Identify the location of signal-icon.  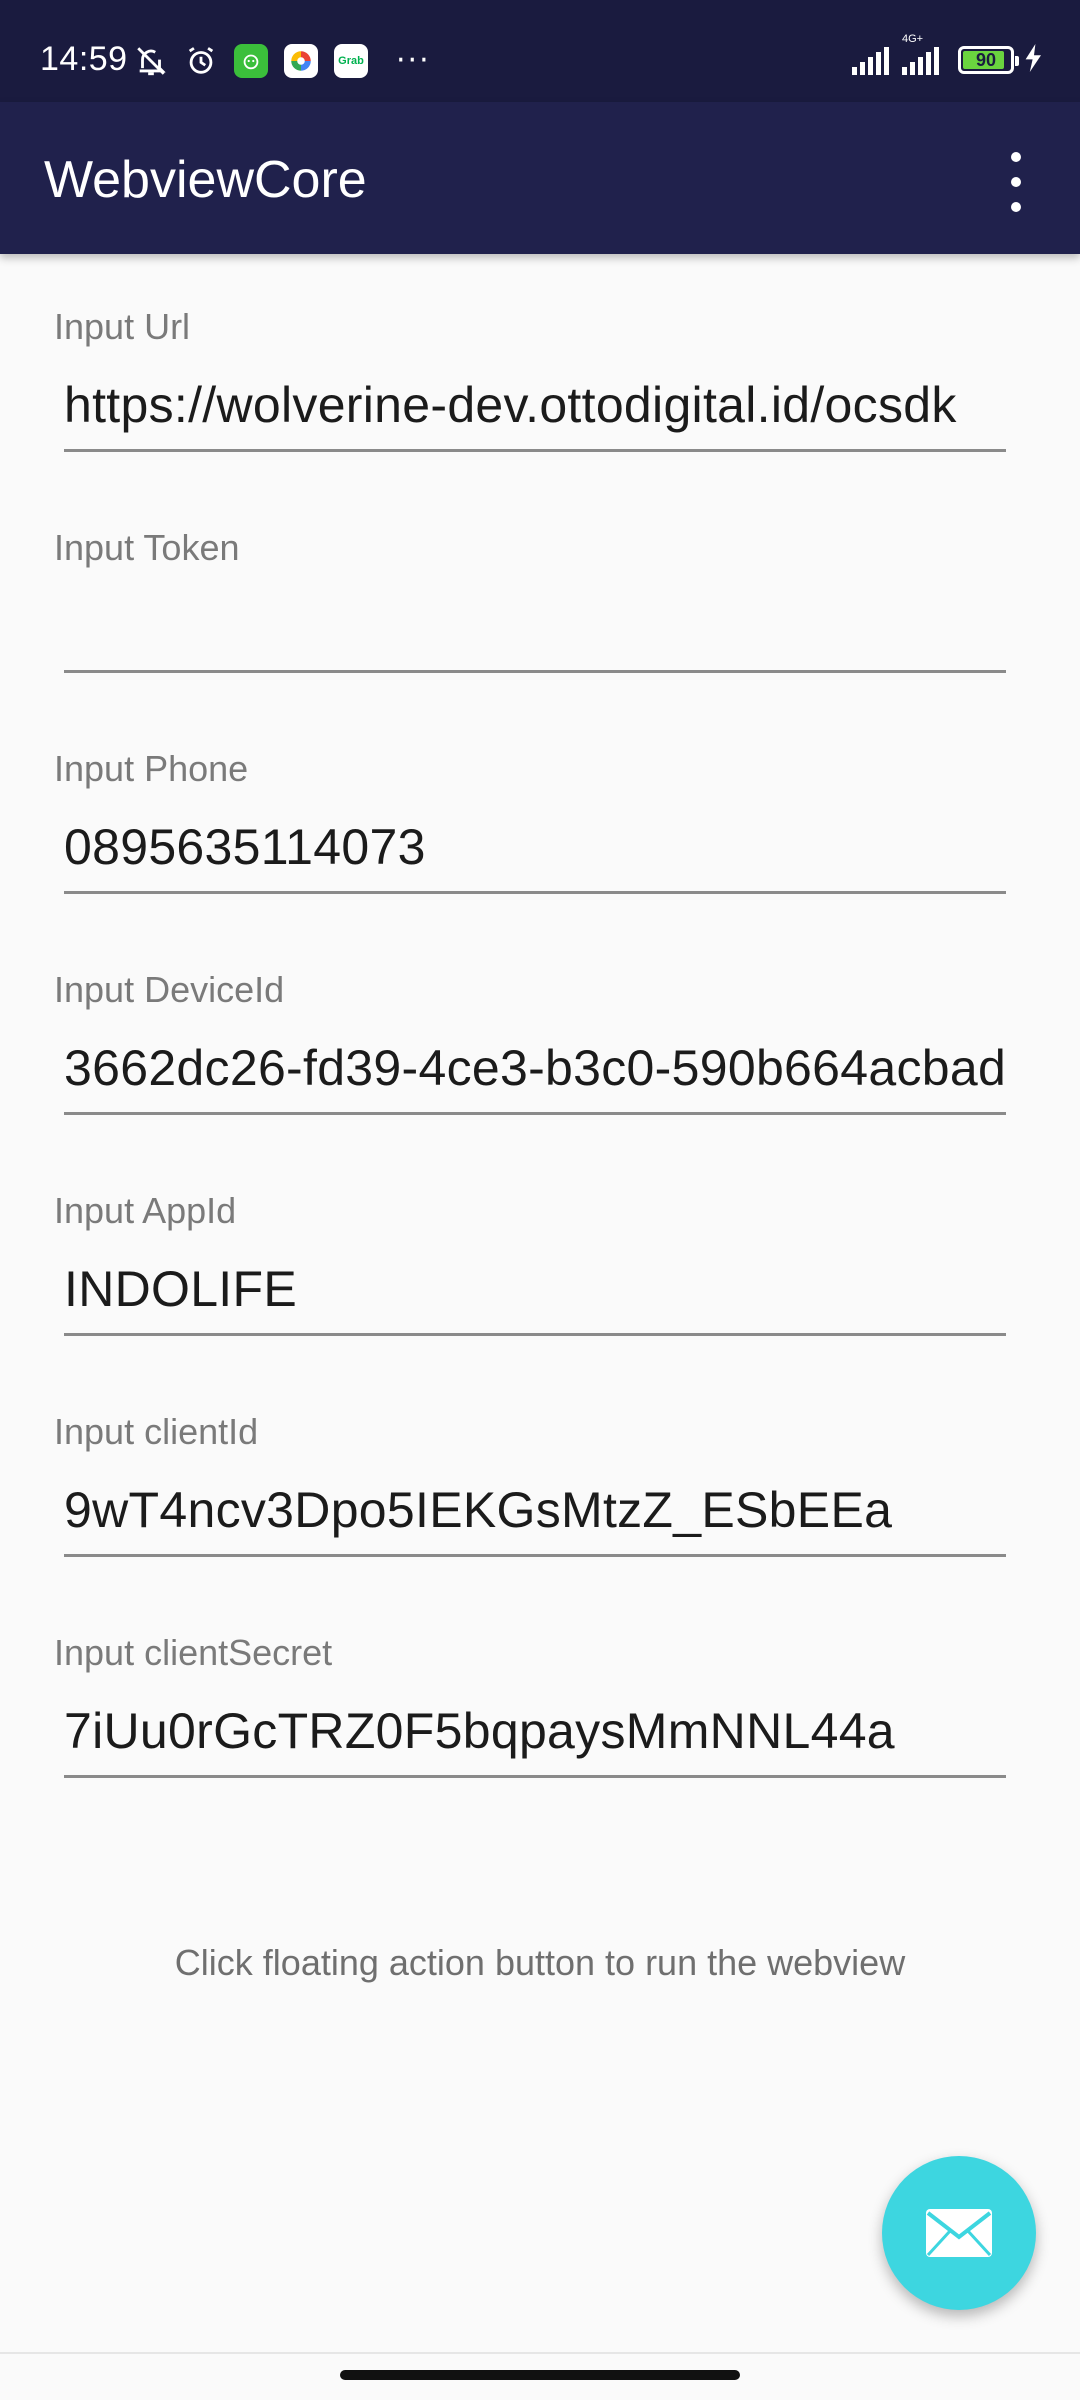
(872, 60).